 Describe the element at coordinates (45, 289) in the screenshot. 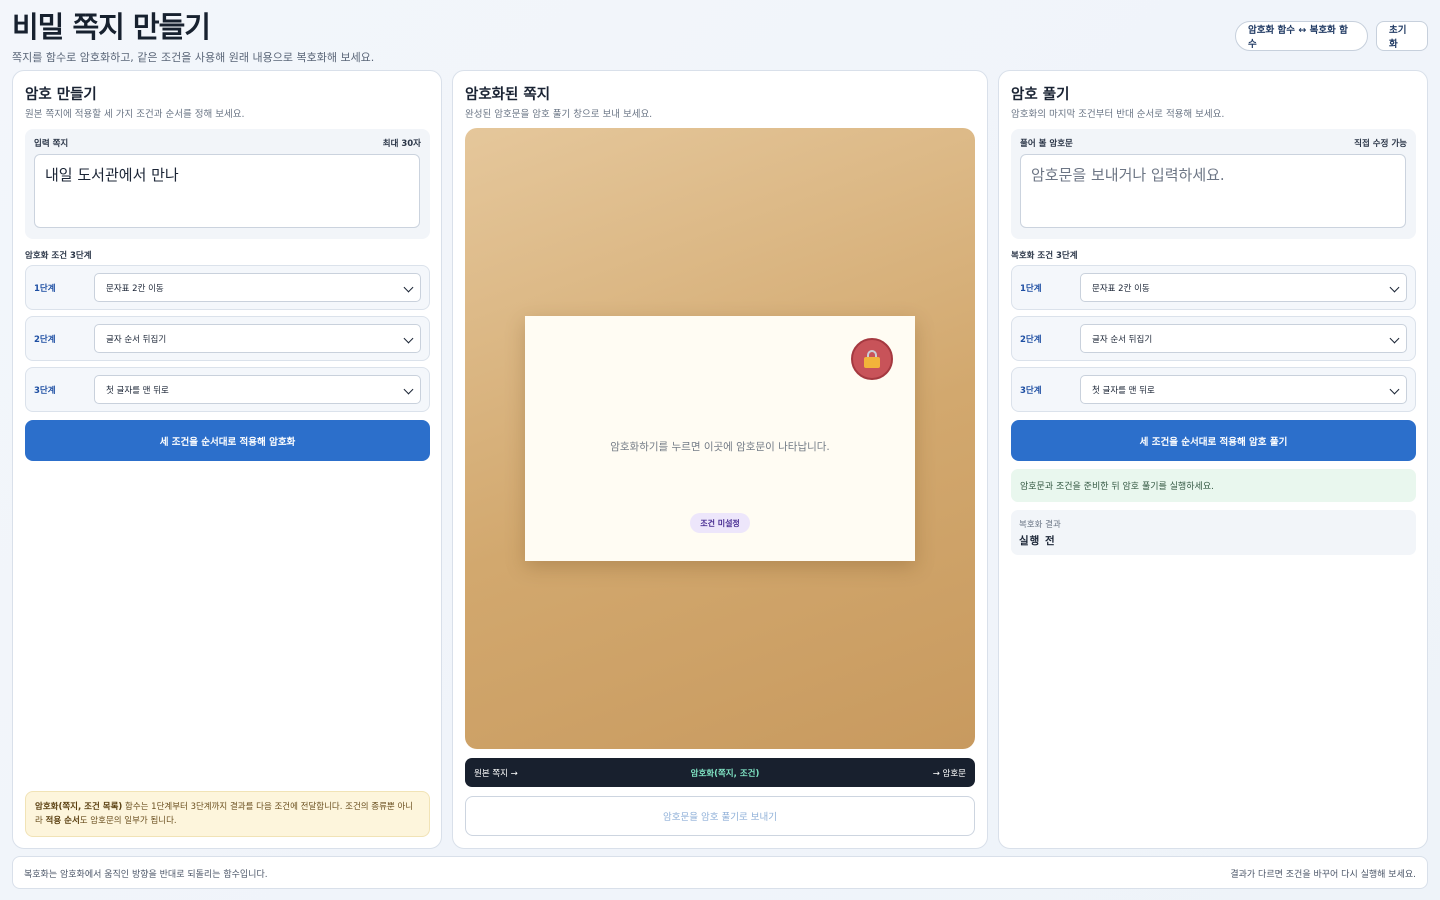

I see `encrypt-step-1-label: 1단계` at that location.